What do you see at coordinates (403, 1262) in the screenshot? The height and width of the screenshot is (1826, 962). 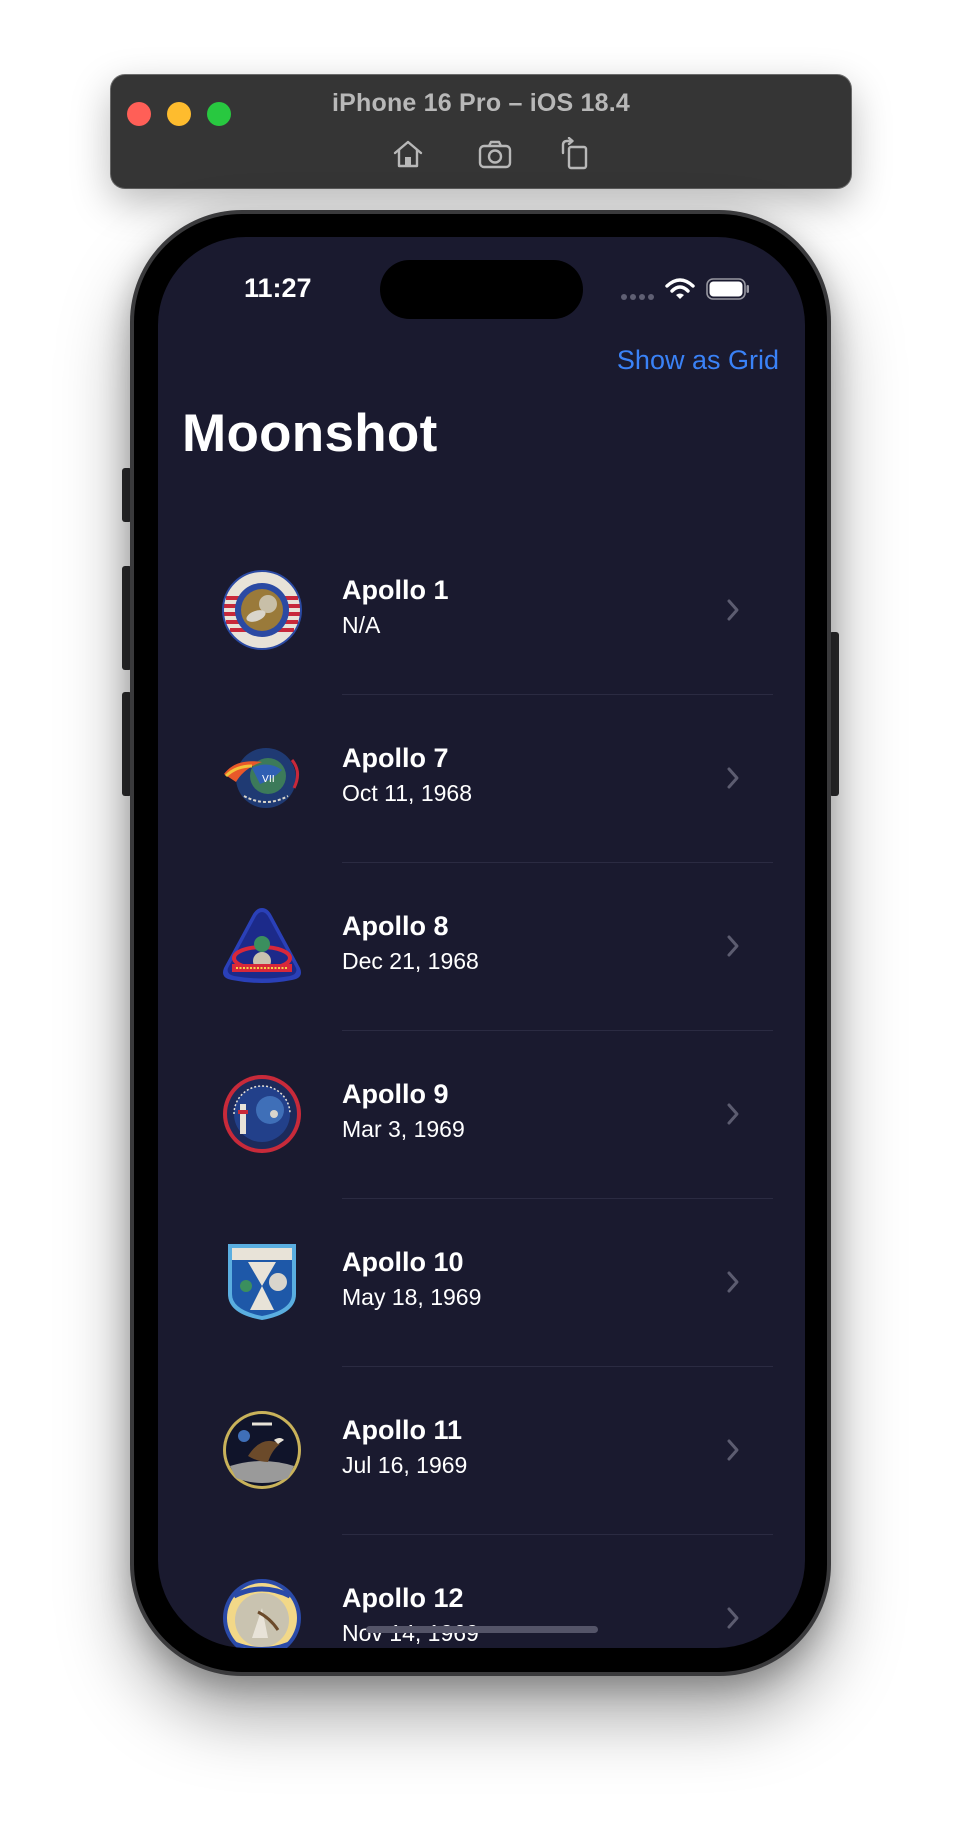 I see `mission-name: Apollo 10` at bounding box center [403, 1262].